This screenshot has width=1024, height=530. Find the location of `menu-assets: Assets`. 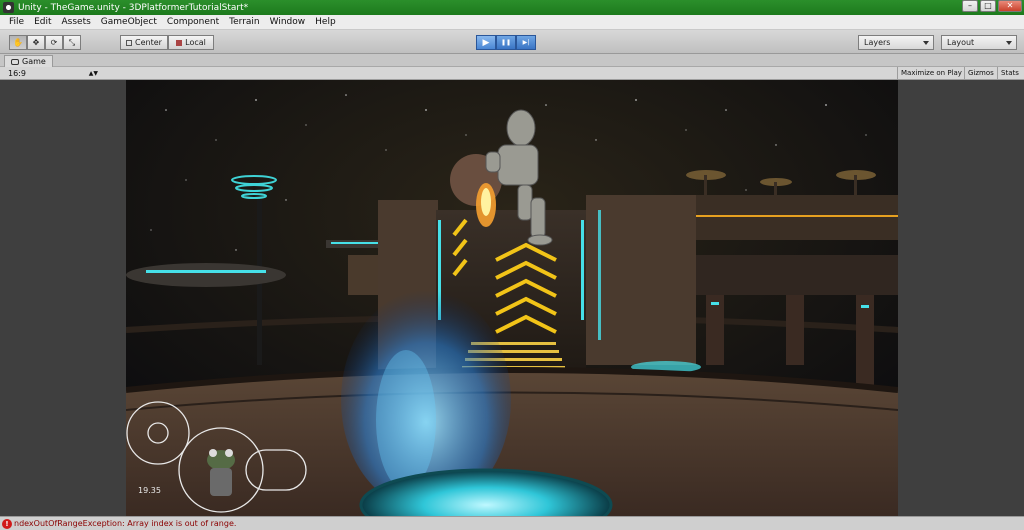

menu-assets: Assets is located at coordinates (76, 22).